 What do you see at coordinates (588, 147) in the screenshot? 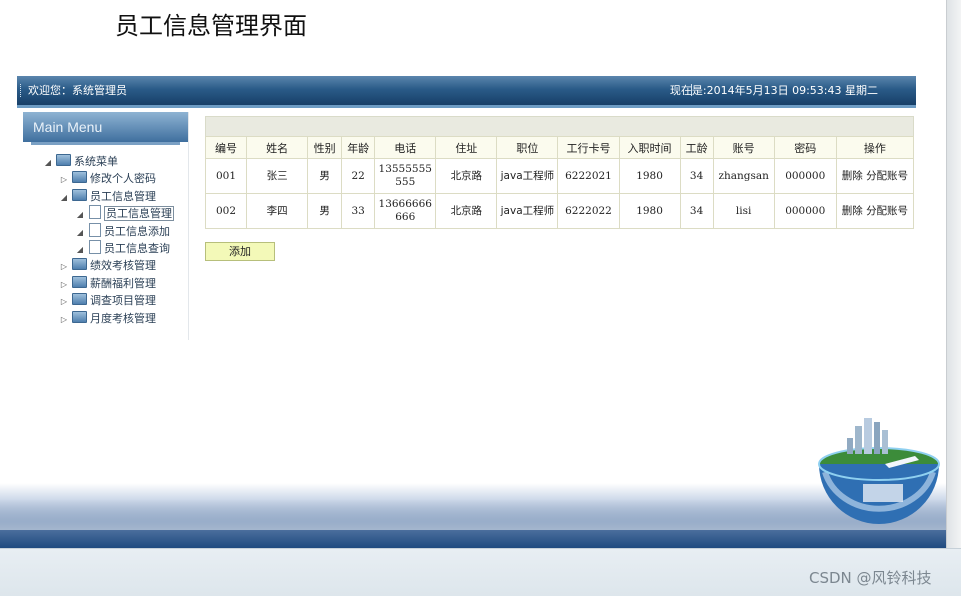
I see `column-header: 工行卡号` at bounding box center [588, 147].